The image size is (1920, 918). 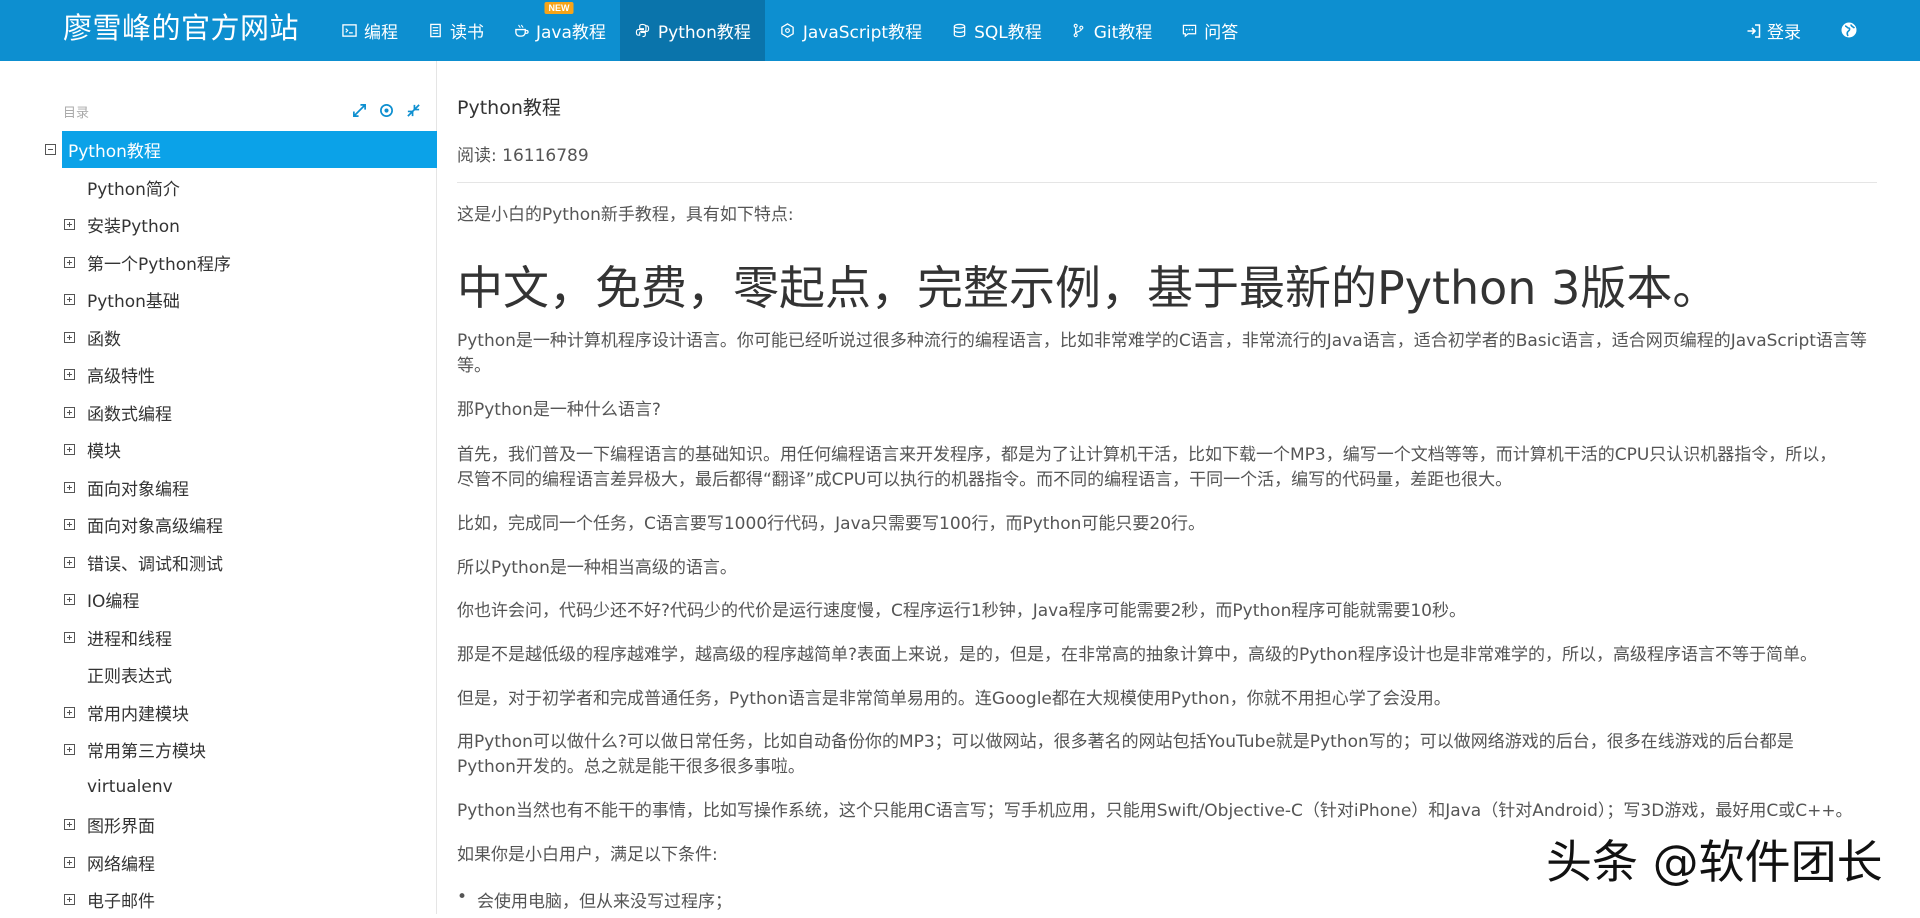 I want to click on read-count: 阅读: 16116789, so click(x=523, y=156).